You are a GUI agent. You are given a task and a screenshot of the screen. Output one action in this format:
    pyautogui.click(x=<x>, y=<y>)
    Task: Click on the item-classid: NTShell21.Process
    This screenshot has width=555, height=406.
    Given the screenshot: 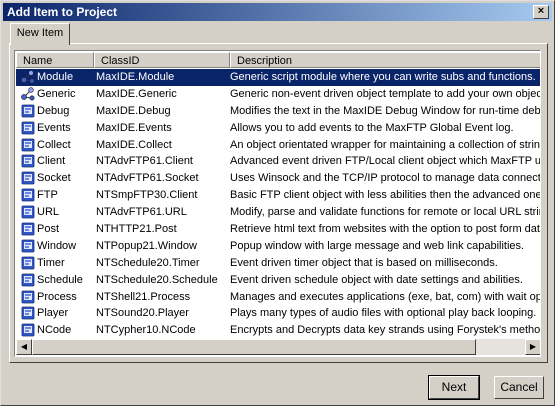 What is the action you would take?
    pyautogui.click(x=143, y=296)
    